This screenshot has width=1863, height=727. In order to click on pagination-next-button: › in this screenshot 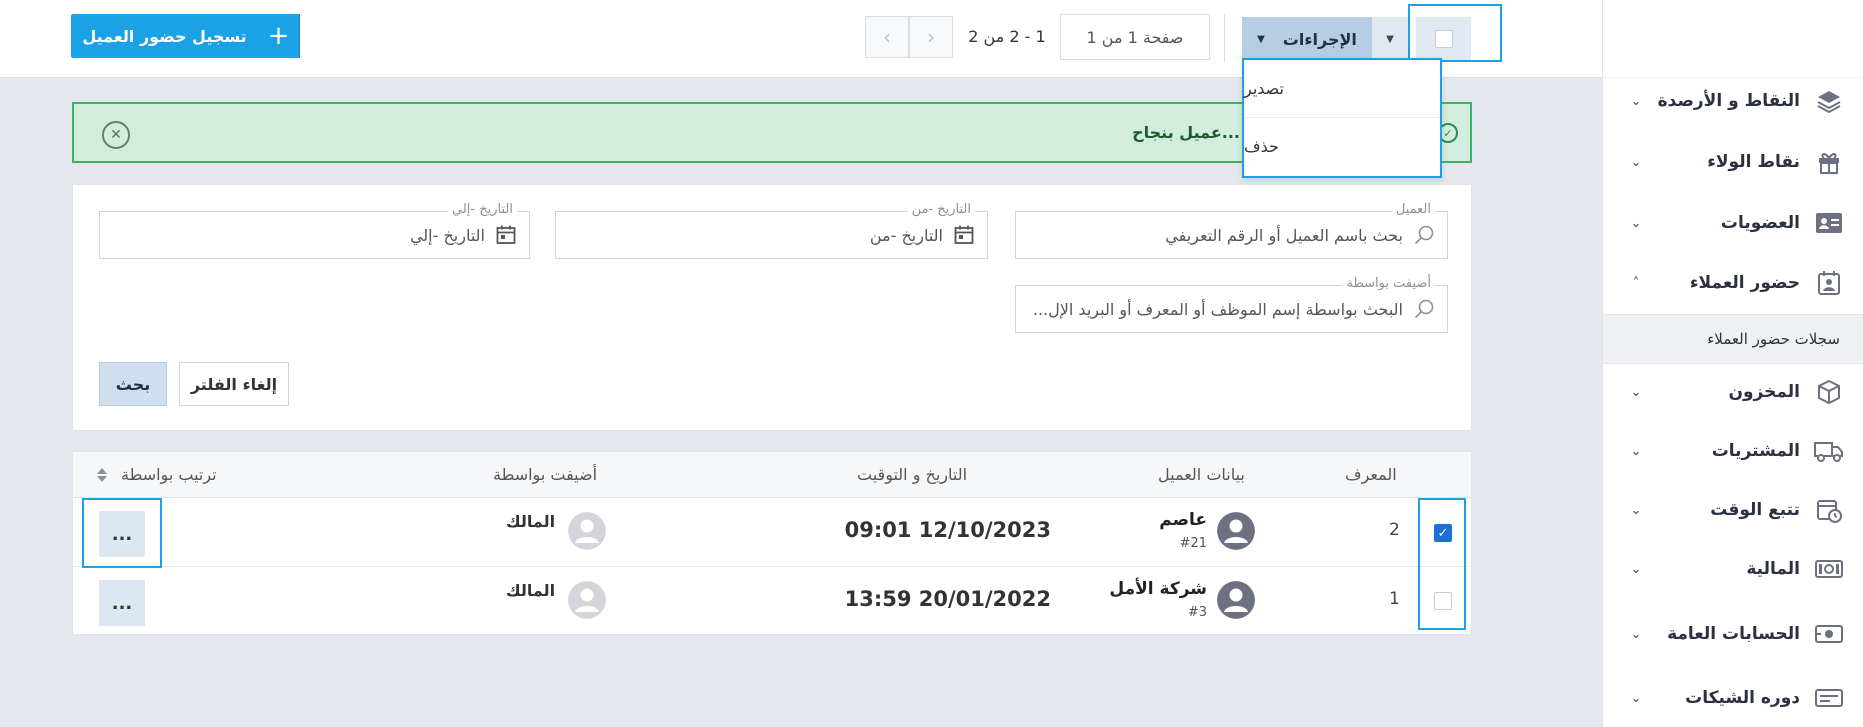, I will do `click(931, 37)`.